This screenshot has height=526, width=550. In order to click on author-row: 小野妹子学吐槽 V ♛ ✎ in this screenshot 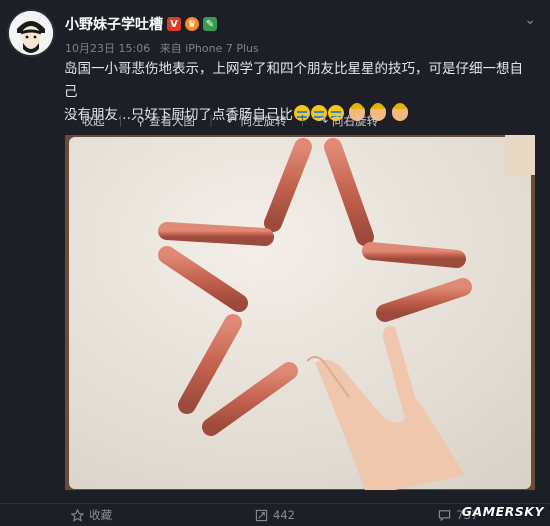, I will do `click(141, 24)`.